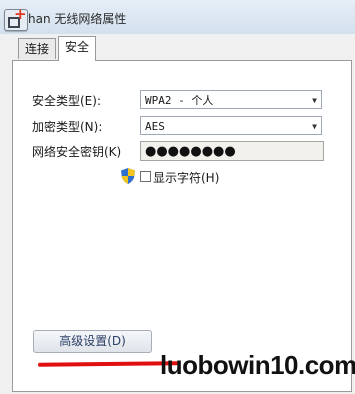  What do you see at coordinates (16, 19) in the screenshot?
I see `window-app-icon: +` at bounding box center [16, 19].